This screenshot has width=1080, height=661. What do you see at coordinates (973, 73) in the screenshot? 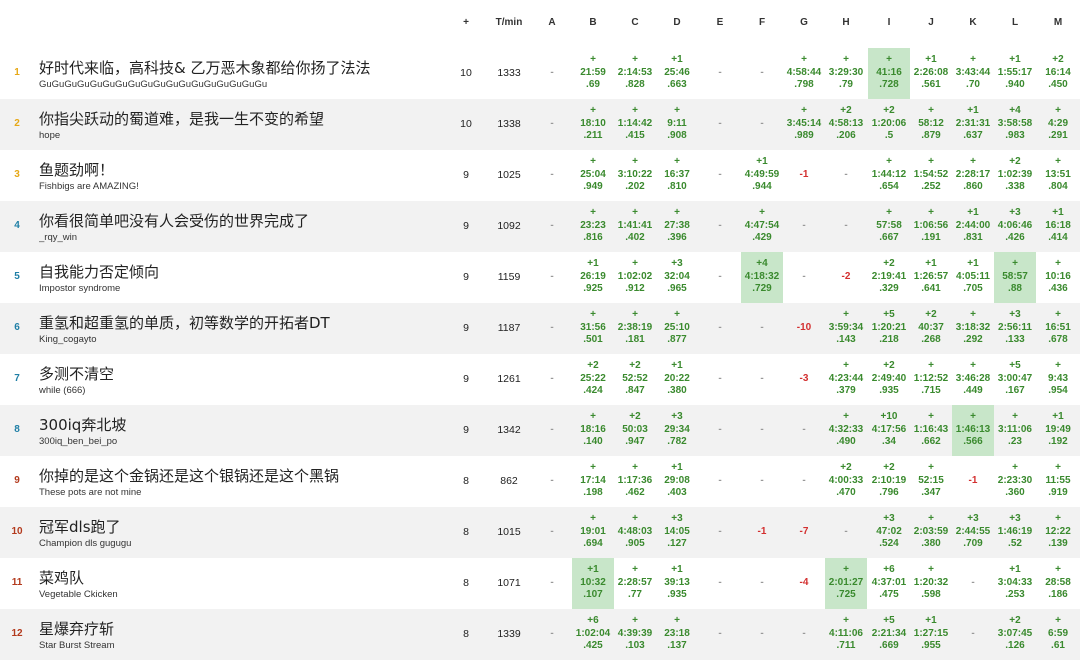
I see `problem-cell-k: +3:43:44.70` at bounding box center [973, 73].